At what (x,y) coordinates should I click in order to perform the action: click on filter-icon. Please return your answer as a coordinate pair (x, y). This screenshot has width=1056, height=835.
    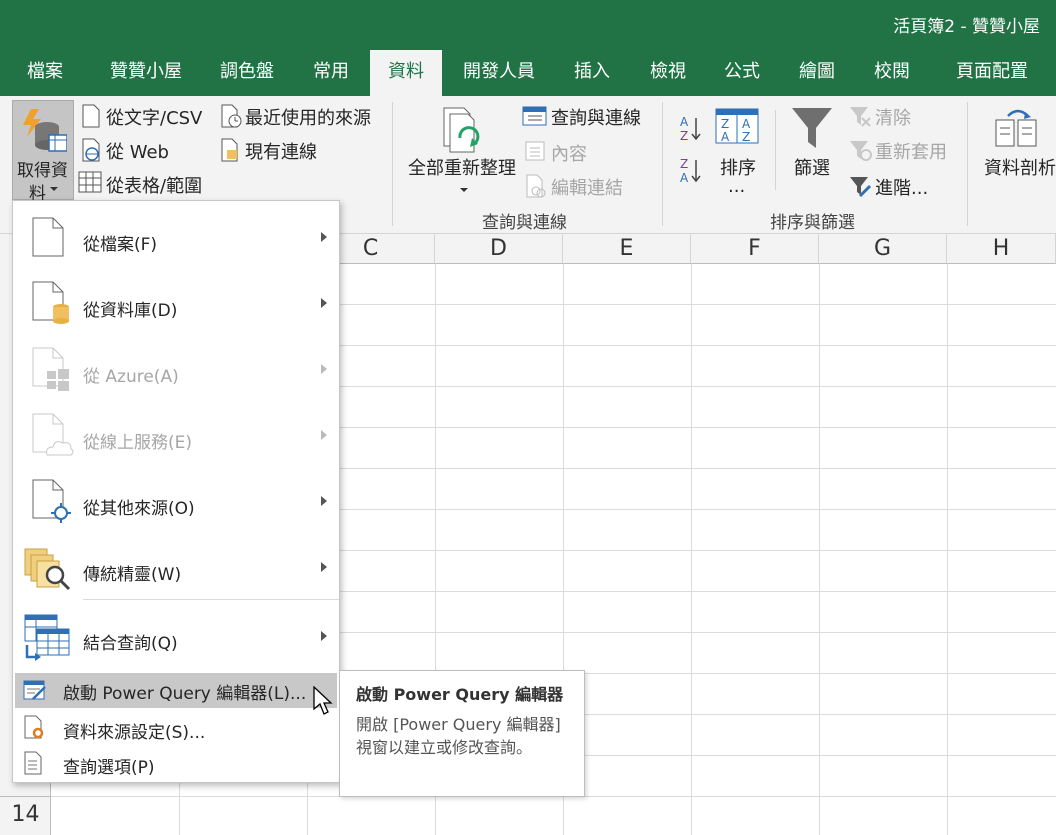
    Looking at the image, I should click on (812, 128).